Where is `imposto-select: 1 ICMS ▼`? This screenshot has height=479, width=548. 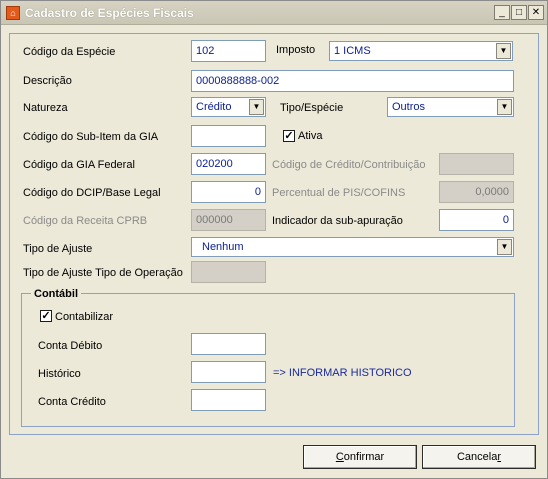 imposto-select: 1 ICMS ▼ is located at coordinates (421, 51).